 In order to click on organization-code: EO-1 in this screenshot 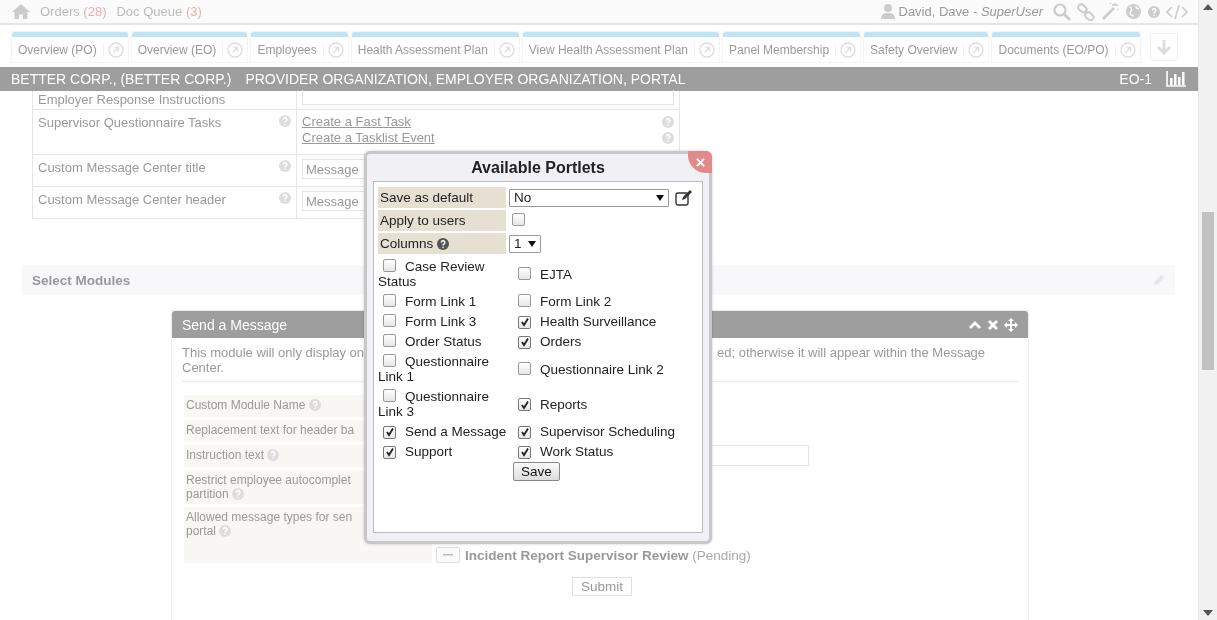, I will do `click(1135, 79)`.